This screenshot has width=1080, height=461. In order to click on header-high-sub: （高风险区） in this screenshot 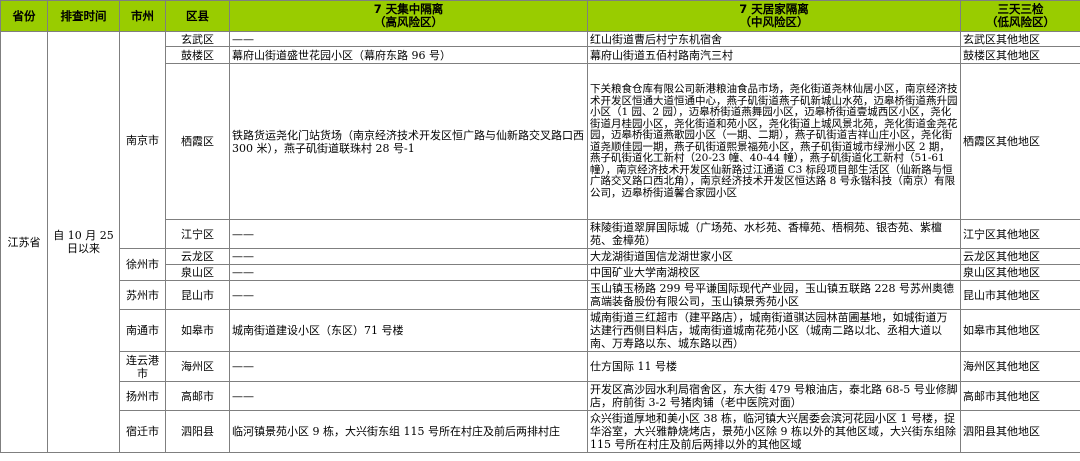, I will do `click(408, 22)`.